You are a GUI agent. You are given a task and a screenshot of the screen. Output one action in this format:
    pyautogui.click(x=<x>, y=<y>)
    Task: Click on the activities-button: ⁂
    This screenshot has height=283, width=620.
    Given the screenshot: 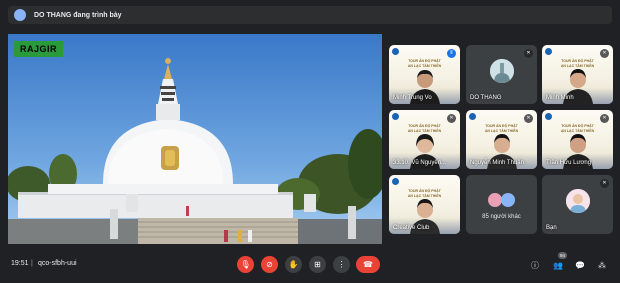 What is the action you would take?
    pyautogui.click(x=602, y=265)
    